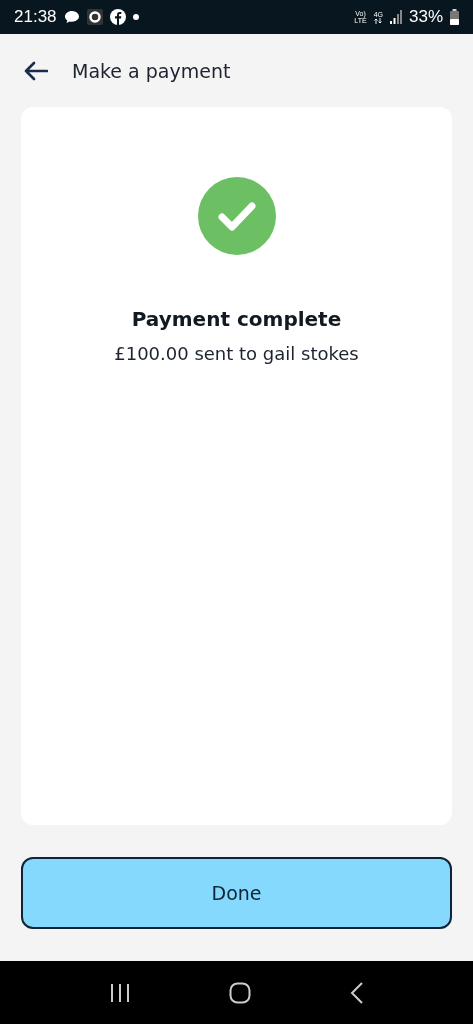  Describe the element at coordinates (120, 992) in the screenshot. I see `recent-apps-icon` at that location.